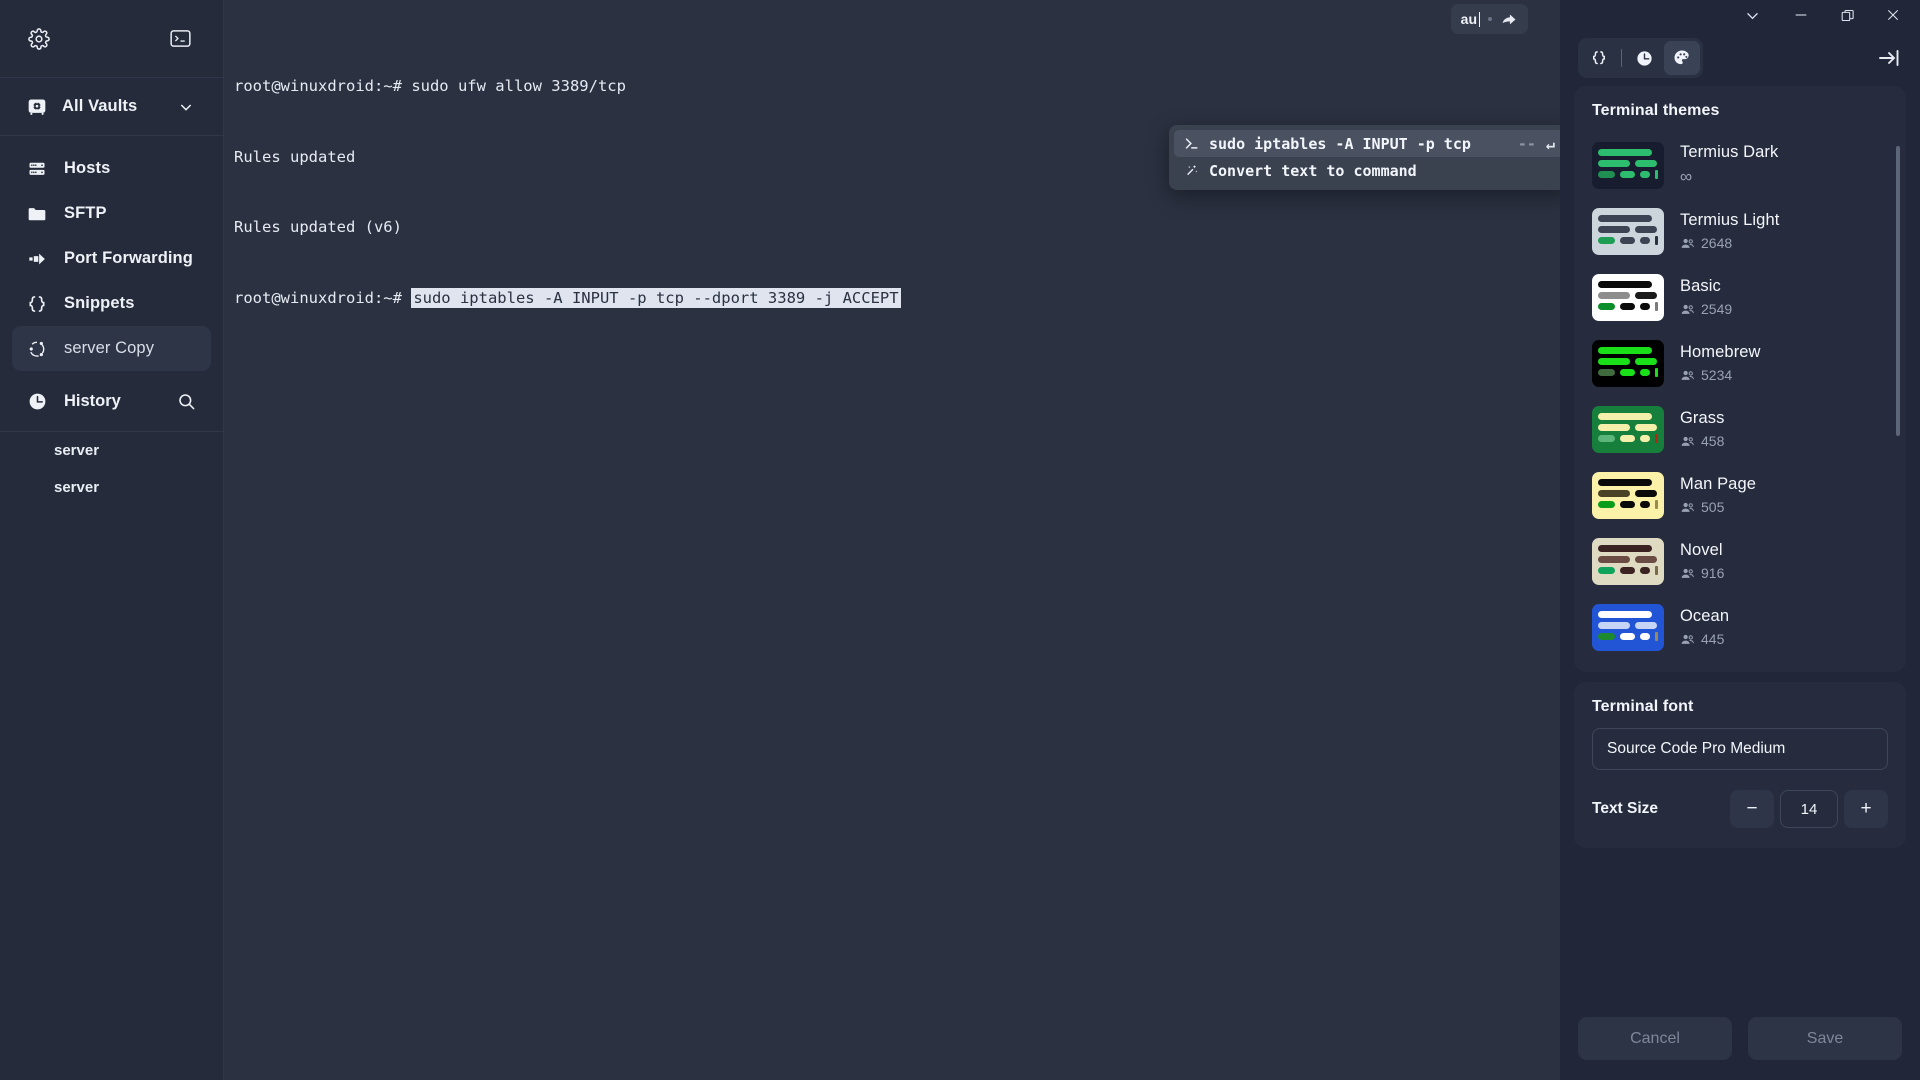 The image size is (1920, 1080). What do you see at coordinates (37, 107) in the screenshot?
I see `vault-icon` at bounding box center [37, 107].